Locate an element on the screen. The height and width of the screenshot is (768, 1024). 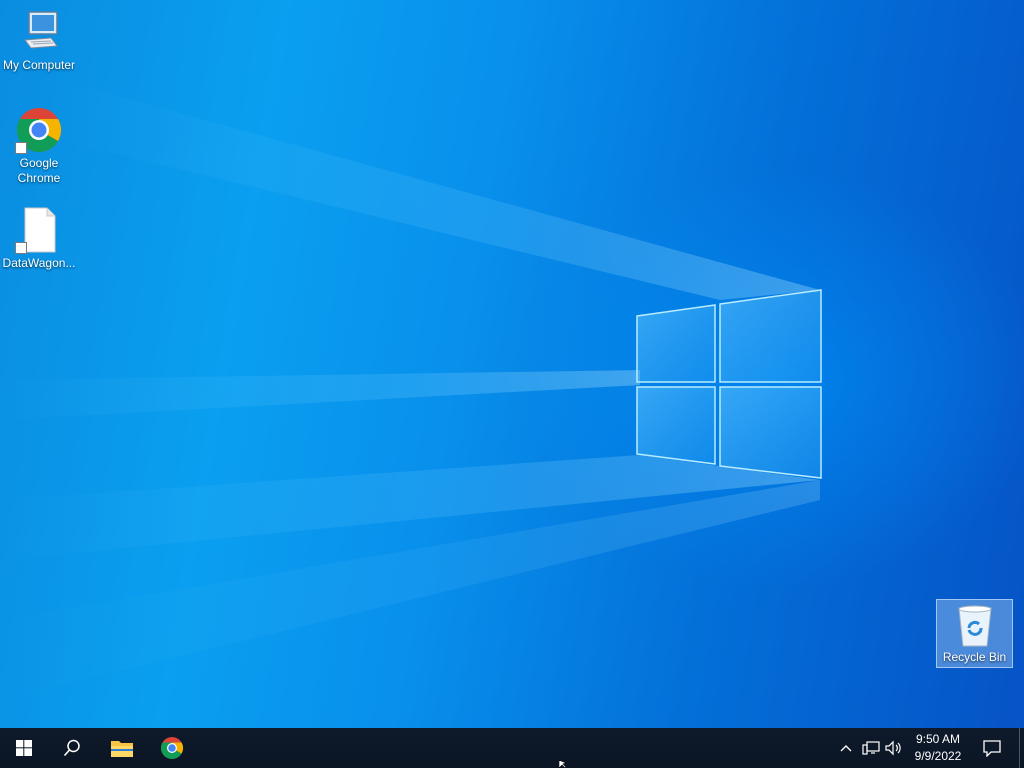
volume-icon is located at coordinates (893, 748).